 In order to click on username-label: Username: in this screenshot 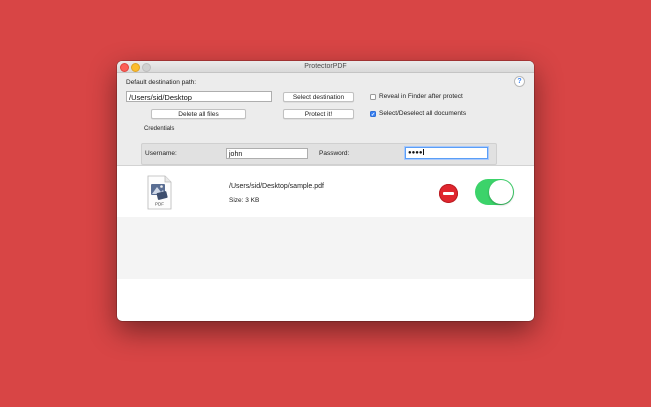, I will do `click(161, 153)`.